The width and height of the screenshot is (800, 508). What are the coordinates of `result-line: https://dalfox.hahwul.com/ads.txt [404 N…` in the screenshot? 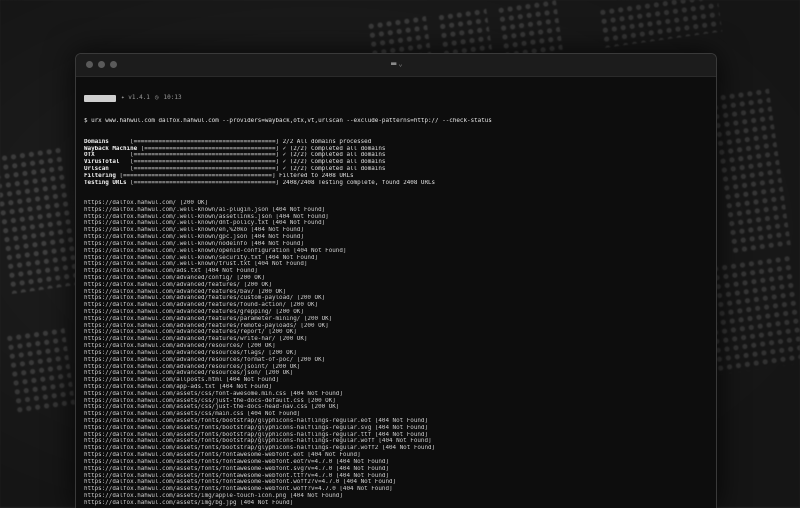 It's located at (171, 271).